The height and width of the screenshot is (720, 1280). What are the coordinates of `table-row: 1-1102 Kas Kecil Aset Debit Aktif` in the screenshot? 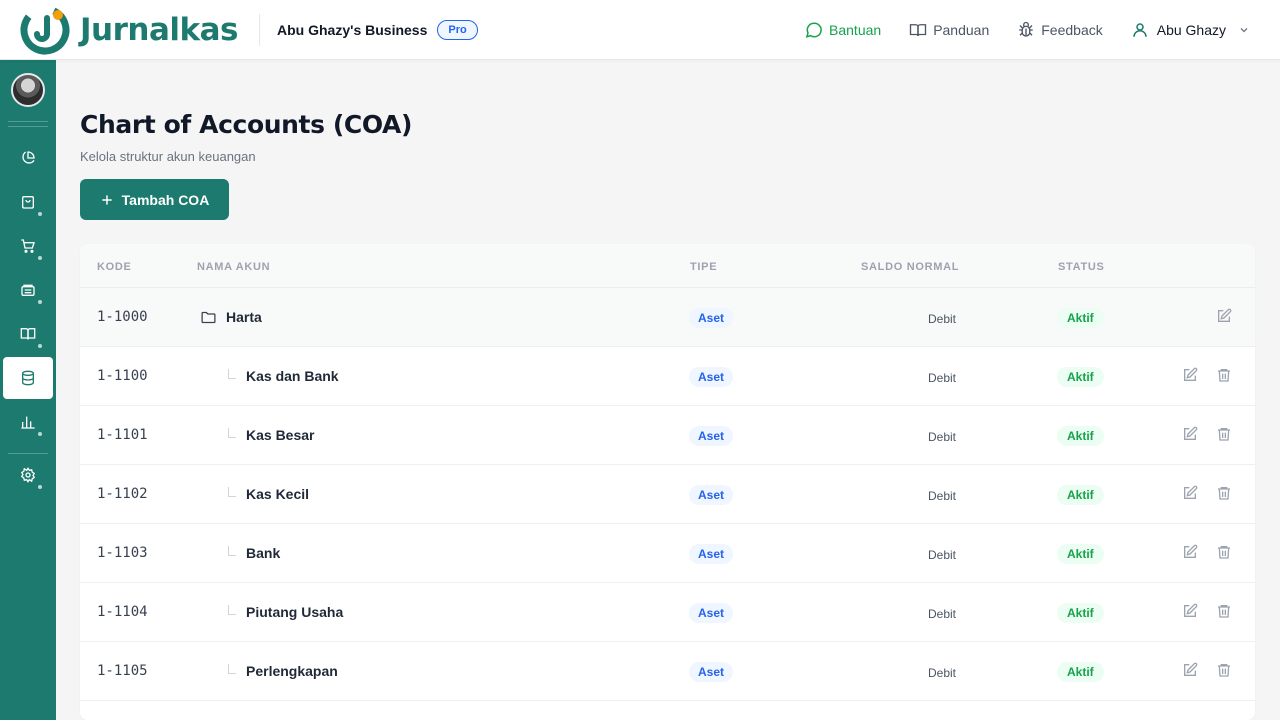 It's located at (667, 494).